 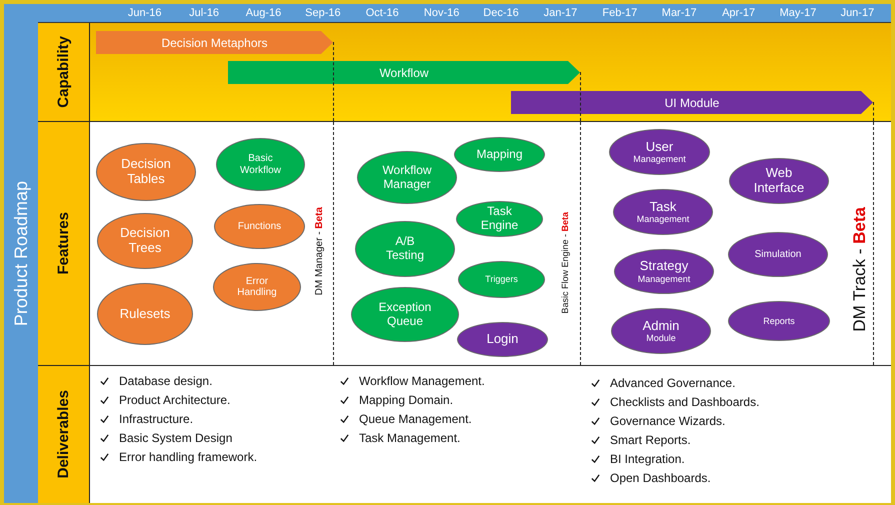 I want to click on month-label: Jan-17, so click(x=560, y=13).